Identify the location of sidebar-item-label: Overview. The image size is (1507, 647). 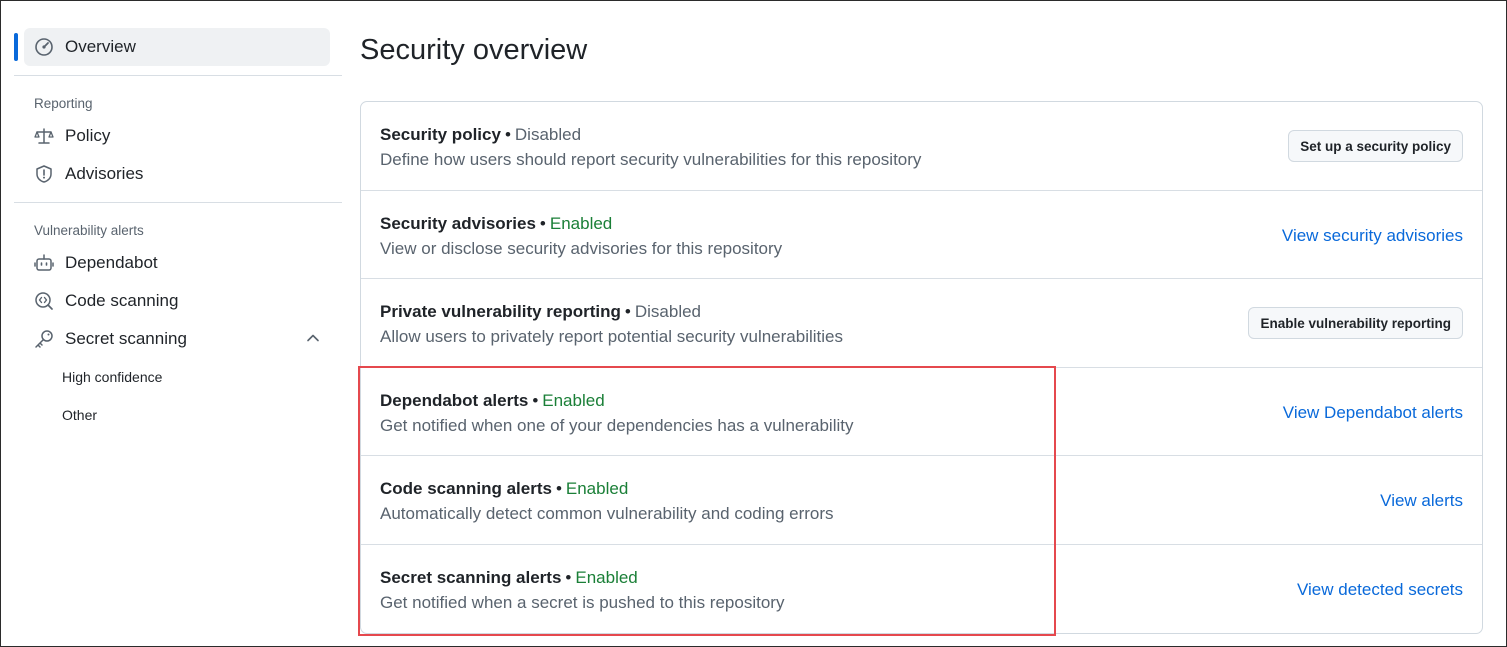
(100, 46).